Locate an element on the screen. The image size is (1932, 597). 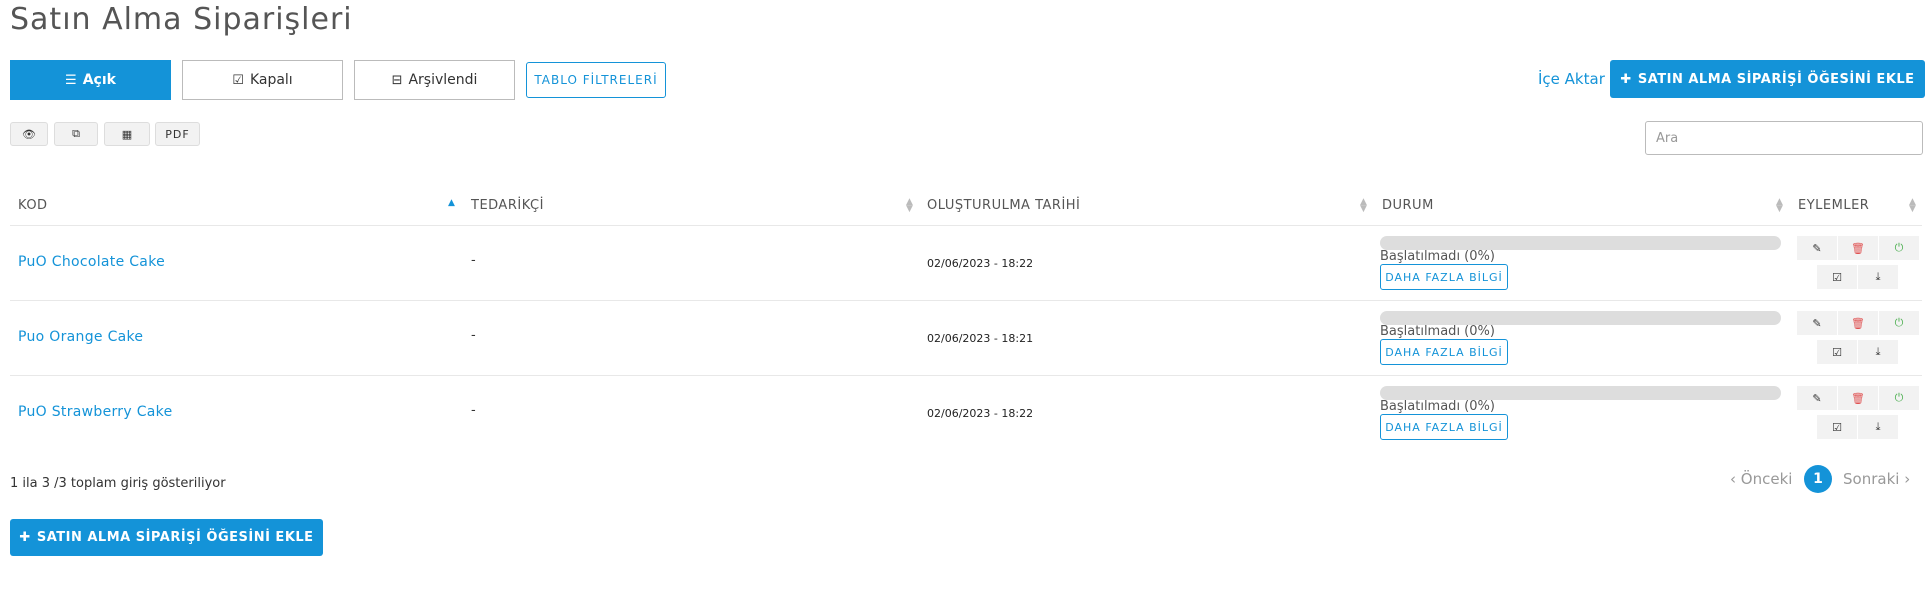
pagination-info: 1 ila 3 /3 toplam giriş gösteriliyor is located at coordinates (118, 483).